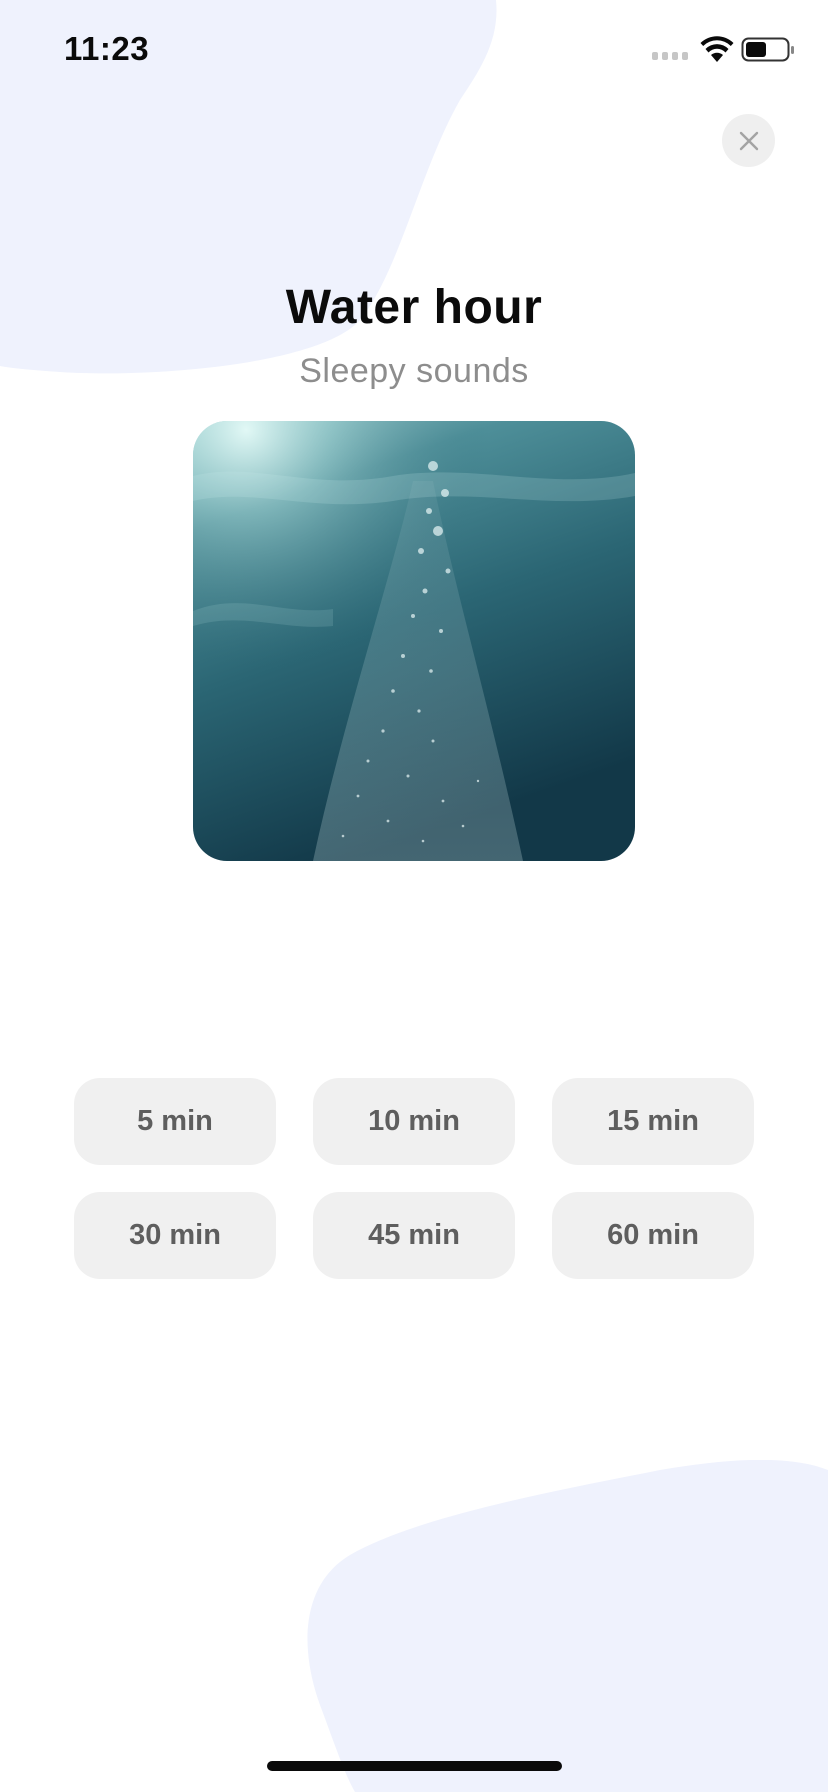 This screenshot has width=828, height=1792. I want to click on home-indicator, so click(414, 1766).